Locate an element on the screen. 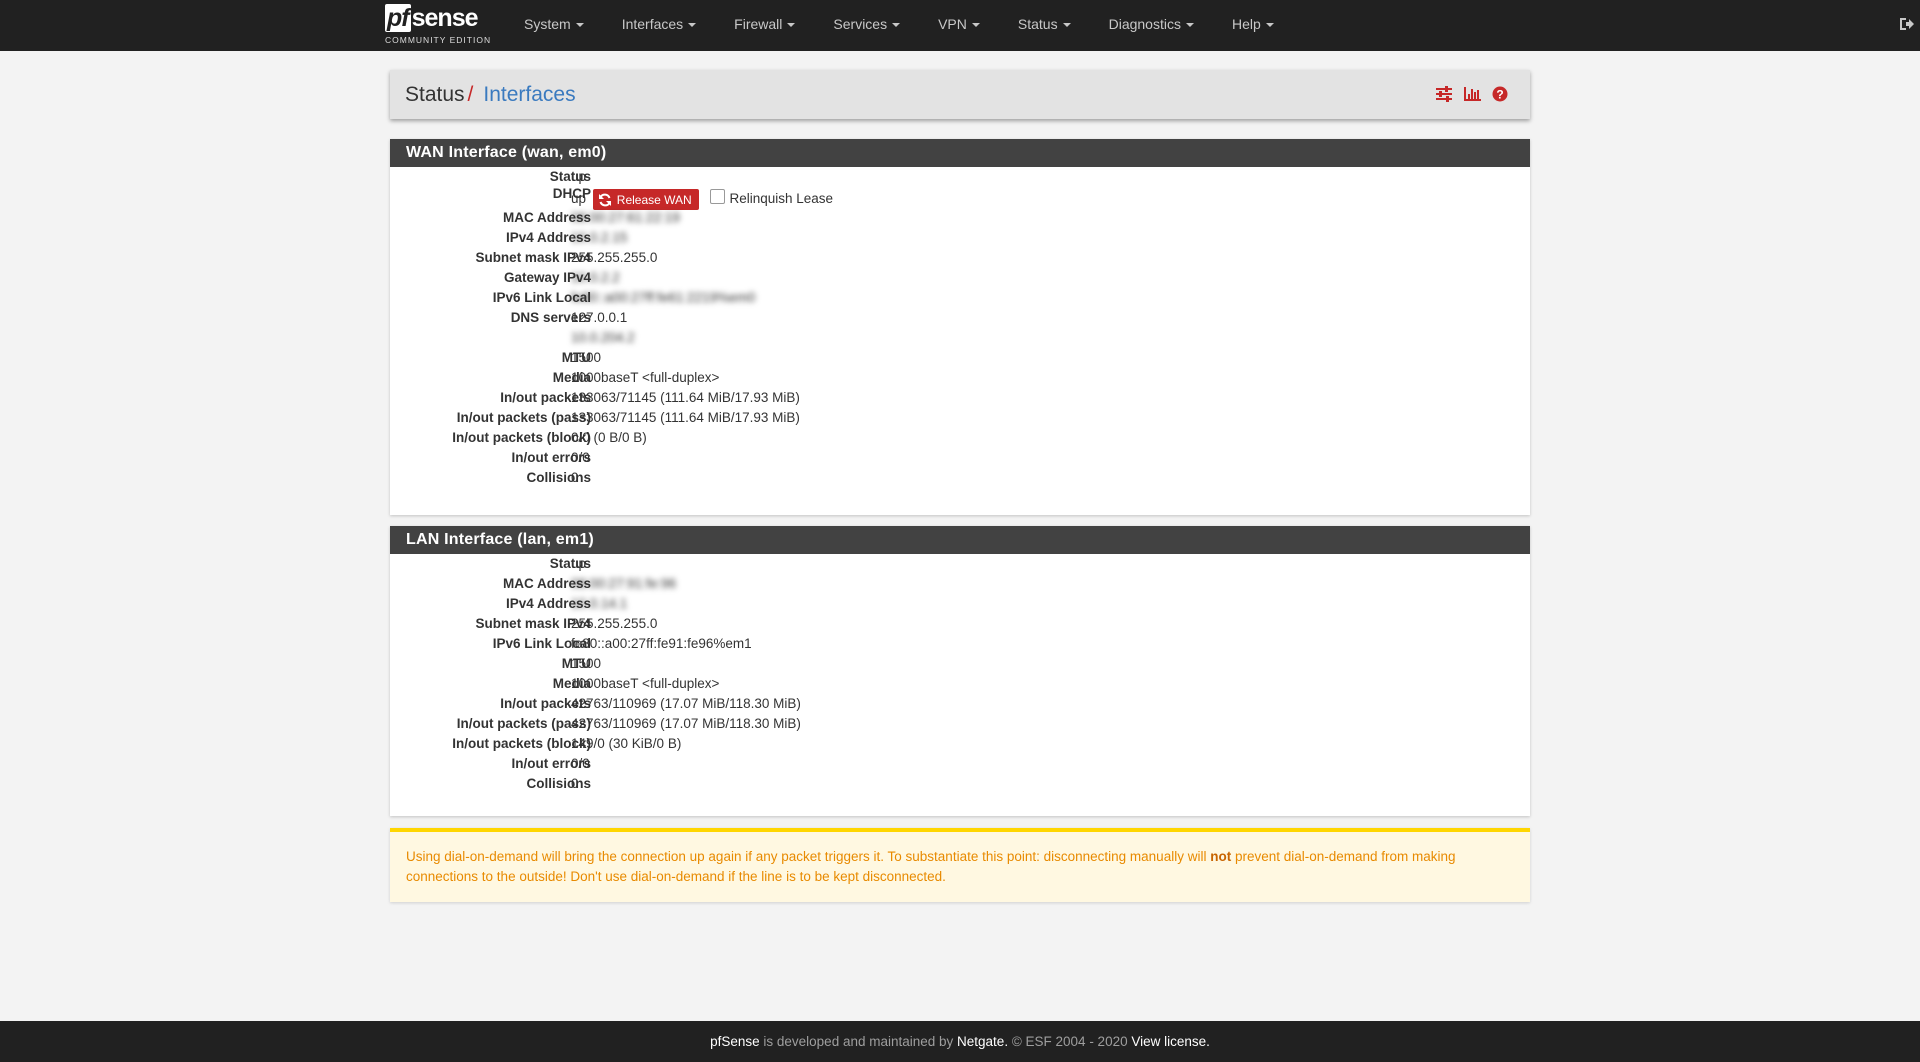 This screenshot has height=1062, width=1920. row-key: Gateway IPv4 is located at coordinates (547, 277).